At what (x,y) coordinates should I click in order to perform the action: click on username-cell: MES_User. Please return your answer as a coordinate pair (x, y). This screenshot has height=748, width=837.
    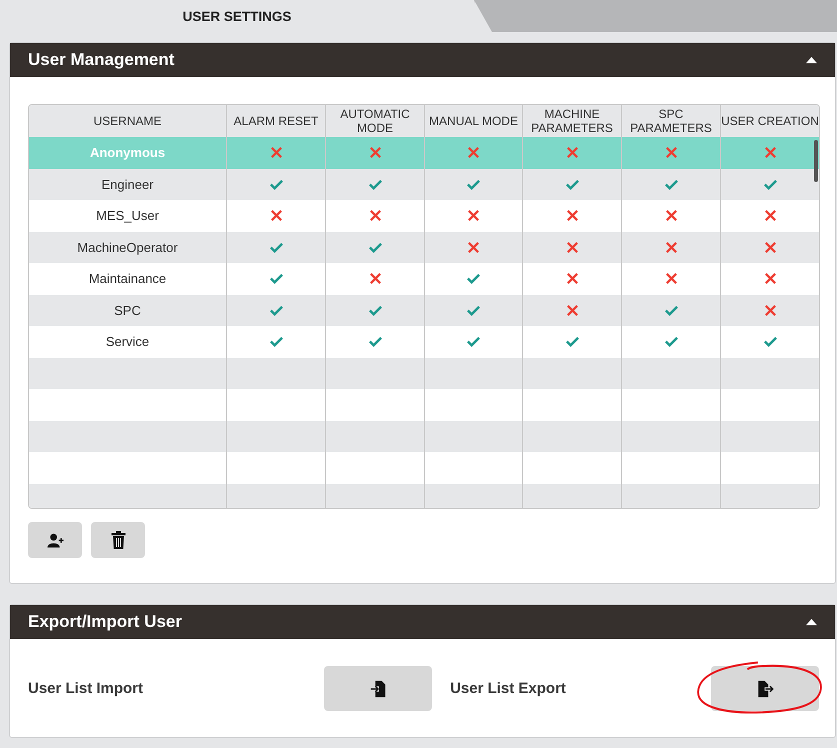
    Looking at the image, I should click on (127, 216).